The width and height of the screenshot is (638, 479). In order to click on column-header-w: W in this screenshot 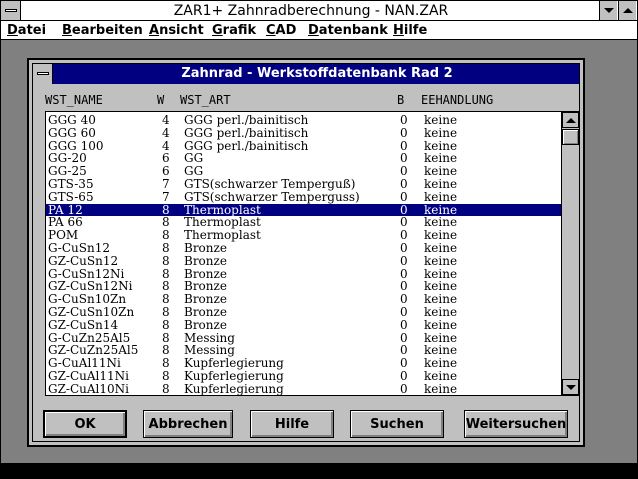, I will do `click(161, 100)`.